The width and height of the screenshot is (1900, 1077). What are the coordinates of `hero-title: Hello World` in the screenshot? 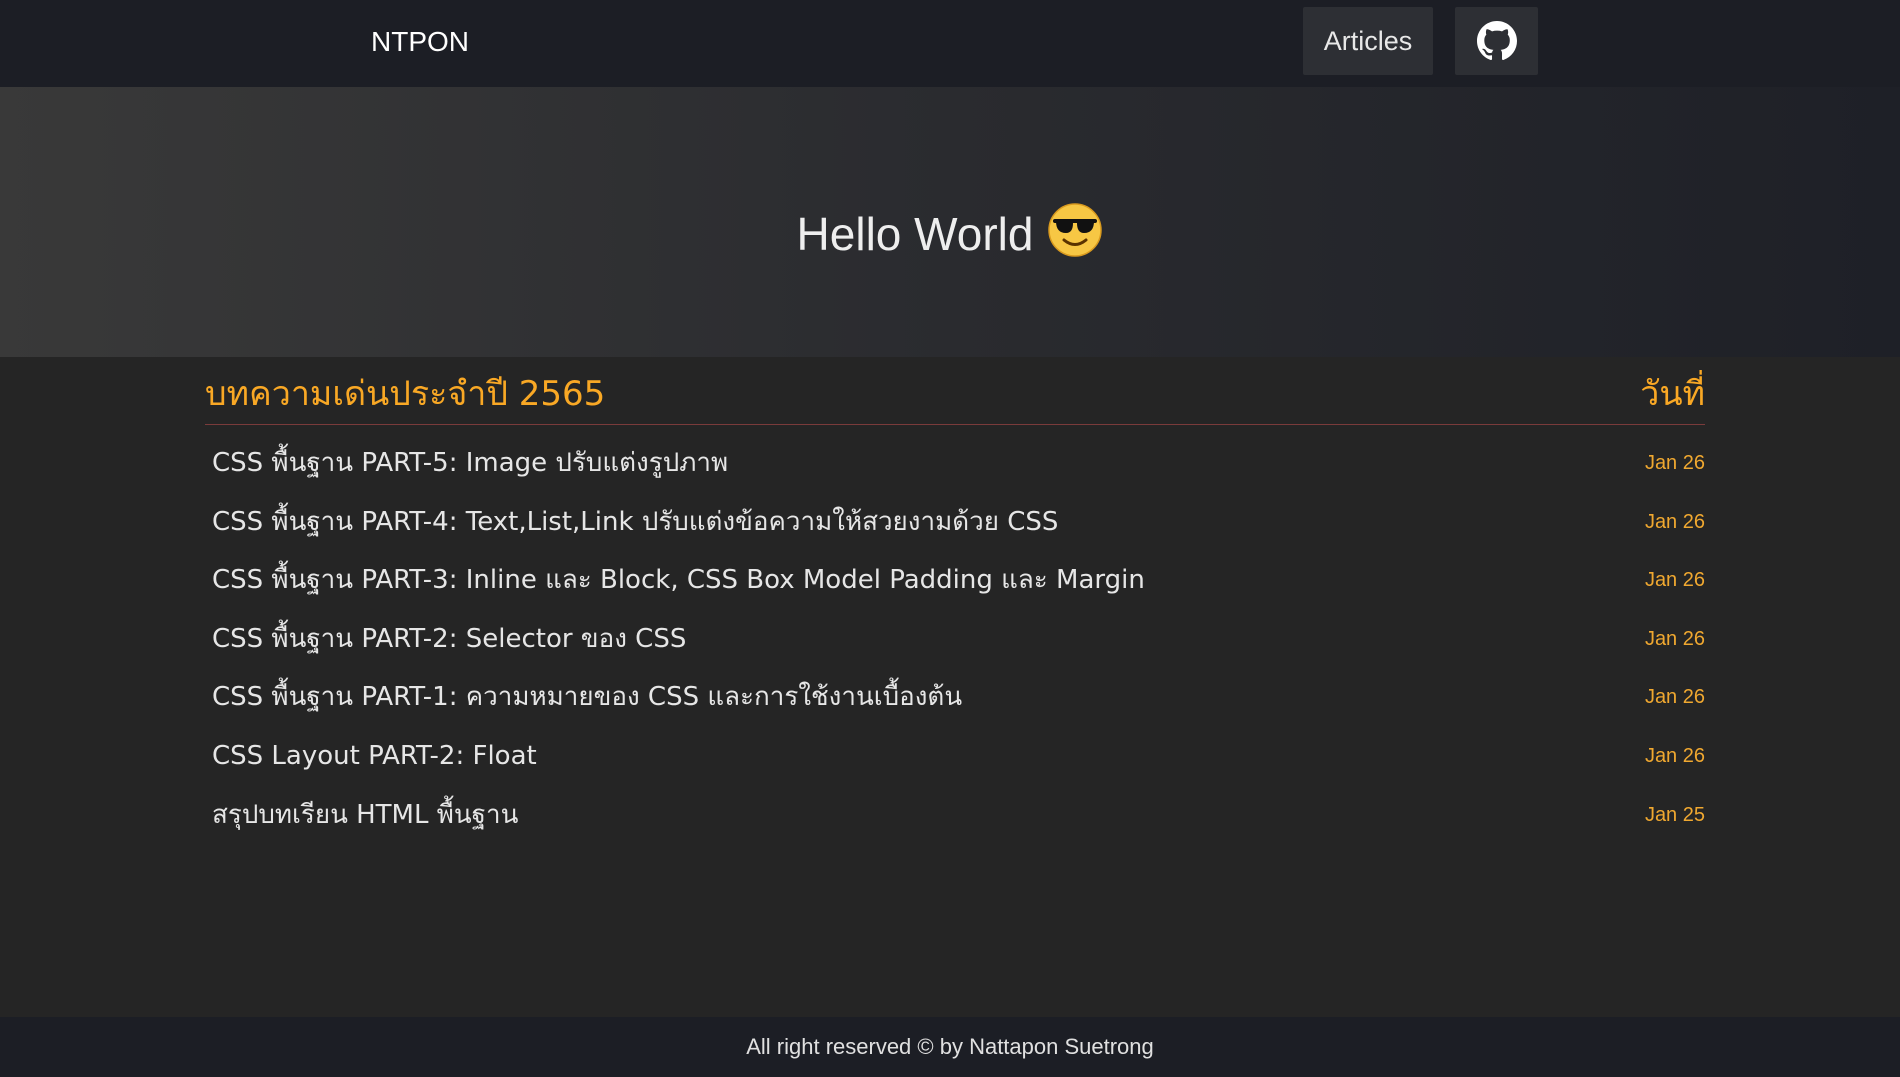 It's located at (915, 234).